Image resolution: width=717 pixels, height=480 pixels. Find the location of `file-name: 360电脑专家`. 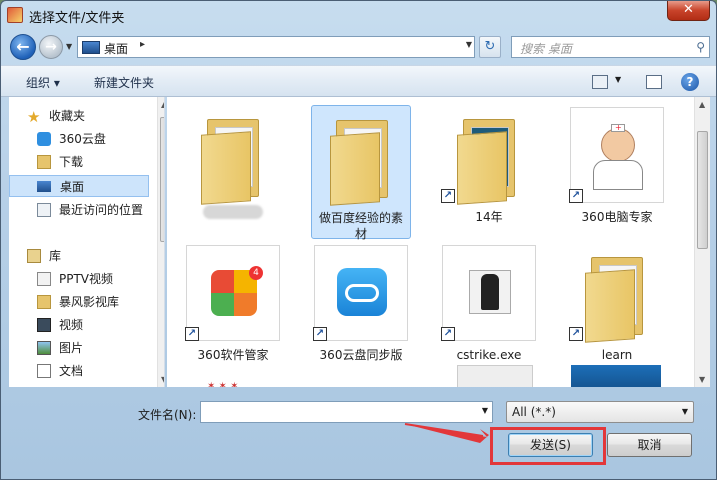

file-name: 360电脑专家 is located at coordinates (617, 217).